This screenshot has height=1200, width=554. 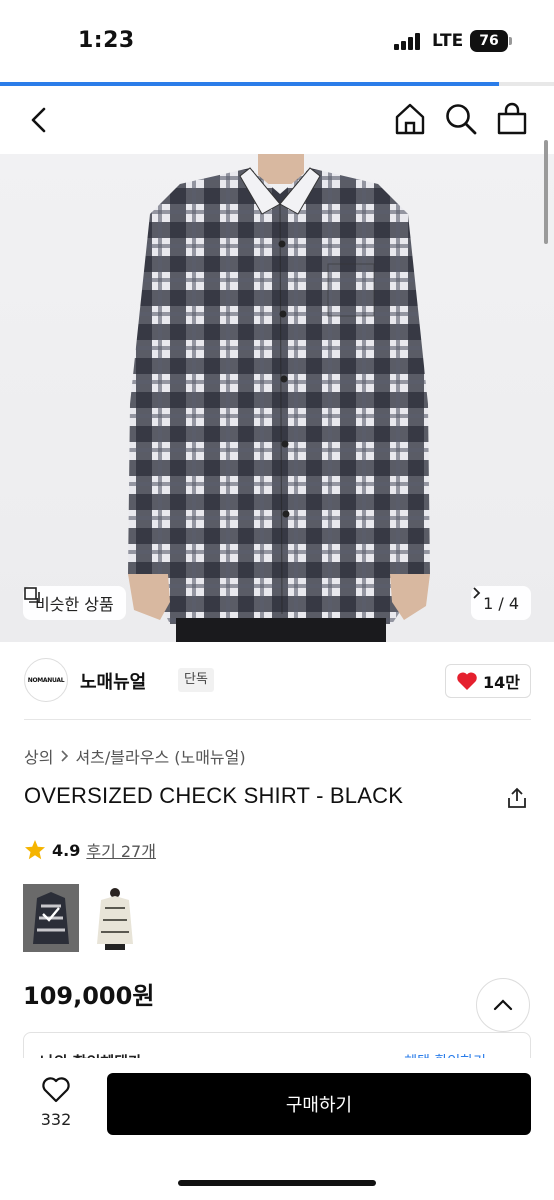 What do you see at coordinates (66, 850) in the screenshot?
I see `rating-value: 4.9` at bounding box center [66, 850].